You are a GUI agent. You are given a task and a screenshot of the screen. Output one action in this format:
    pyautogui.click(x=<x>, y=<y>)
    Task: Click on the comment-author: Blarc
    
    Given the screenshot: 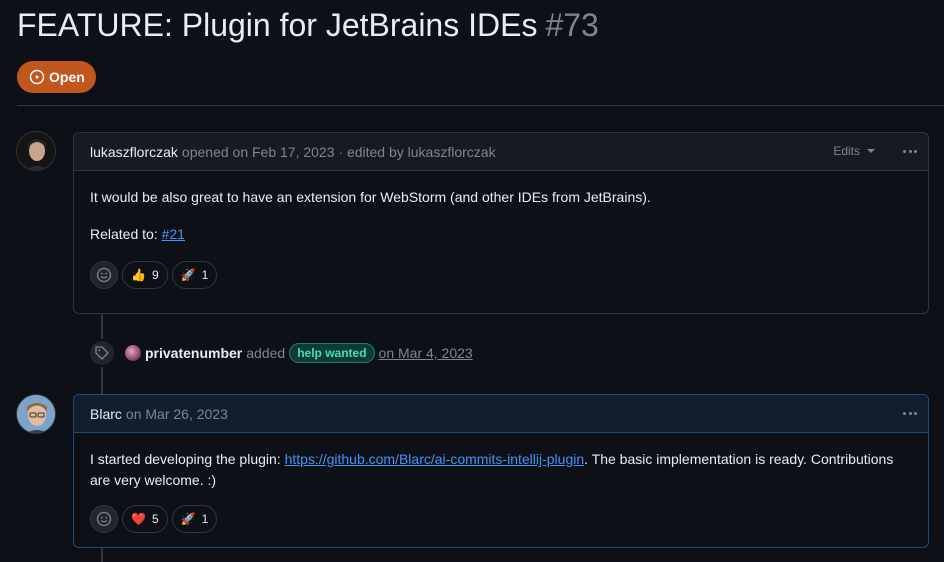 What is the action you would take?
    pyautogui.click(x=106, y=414)
    